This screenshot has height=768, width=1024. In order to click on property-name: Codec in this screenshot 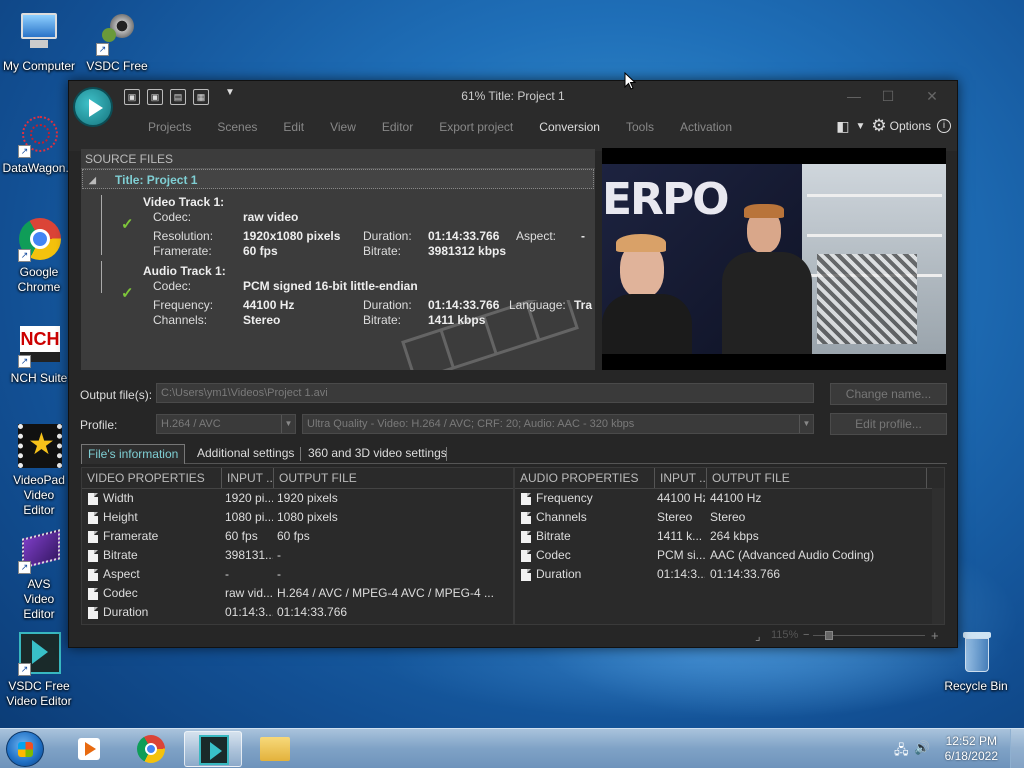, I will do `click(553, 555)`.